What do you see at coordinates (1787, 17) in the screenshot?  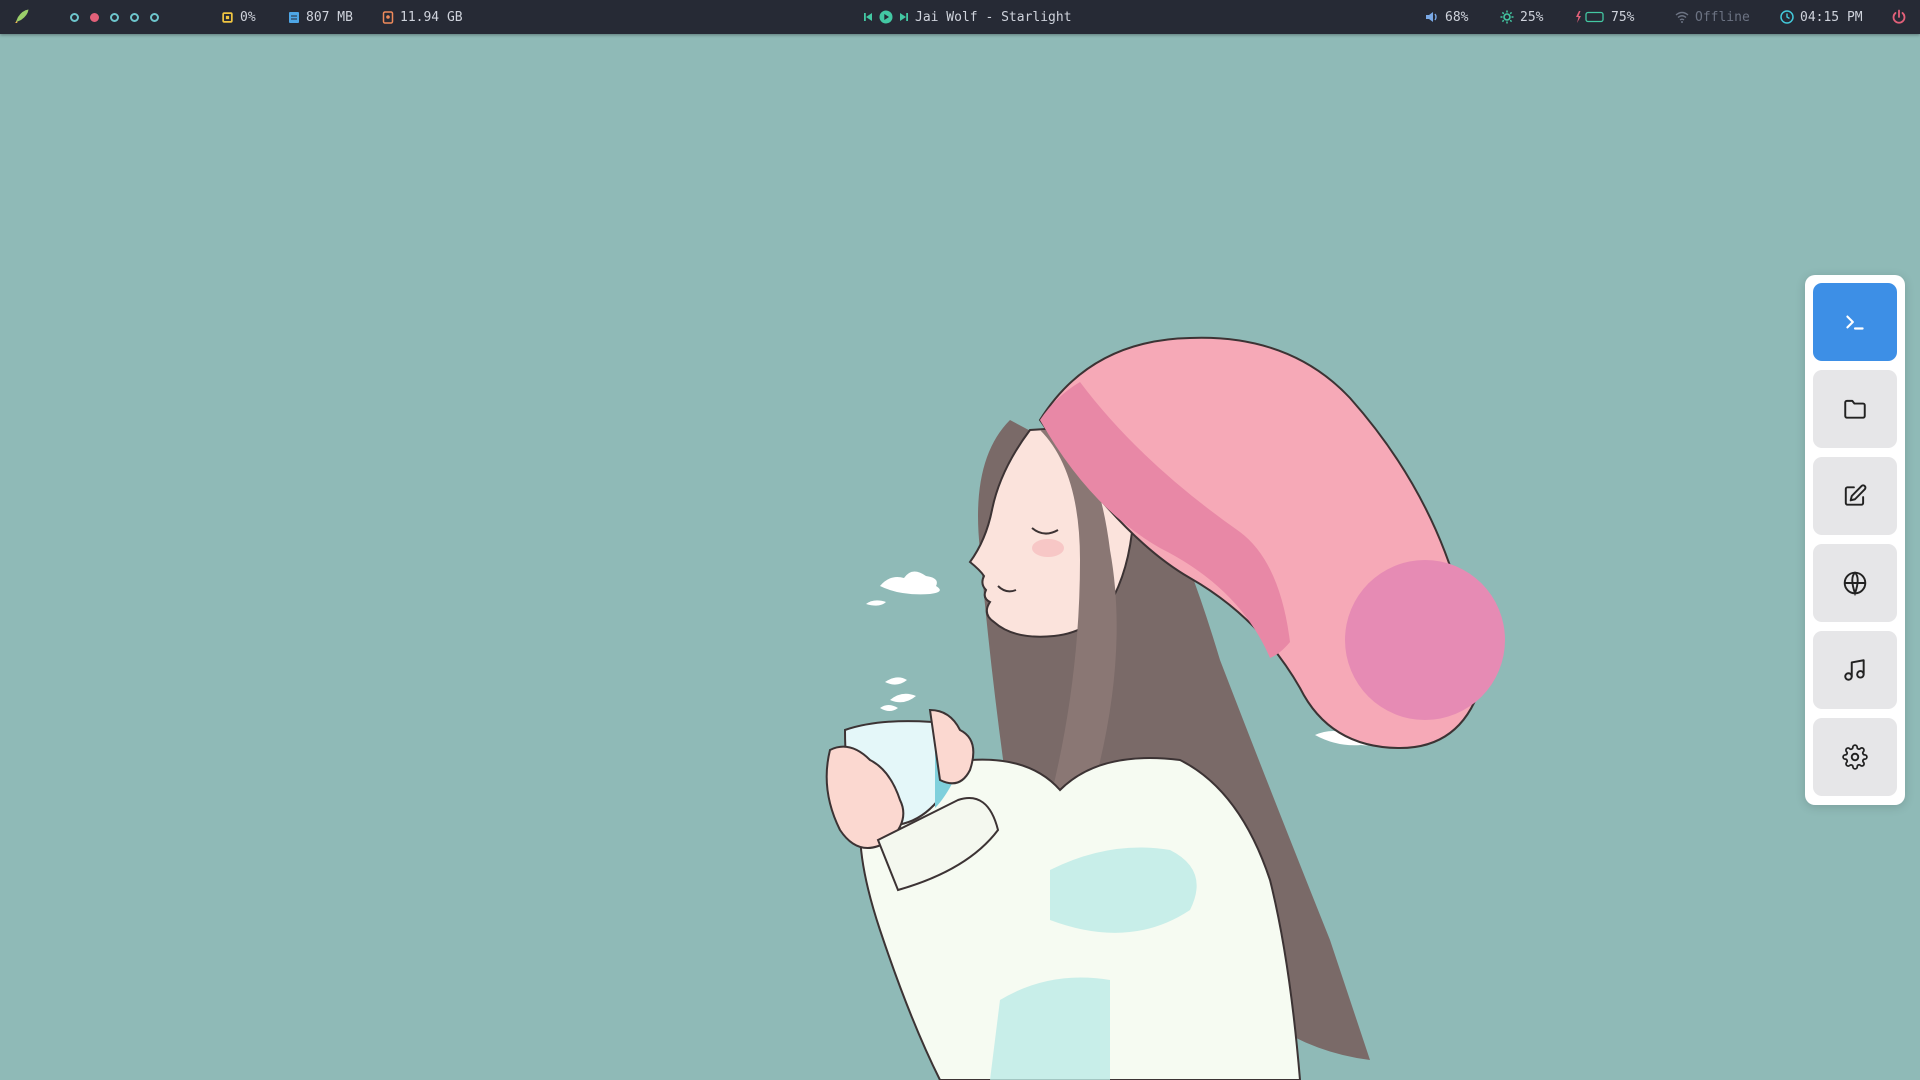 I see `clock-icon` at bounding box center [1787, 17].